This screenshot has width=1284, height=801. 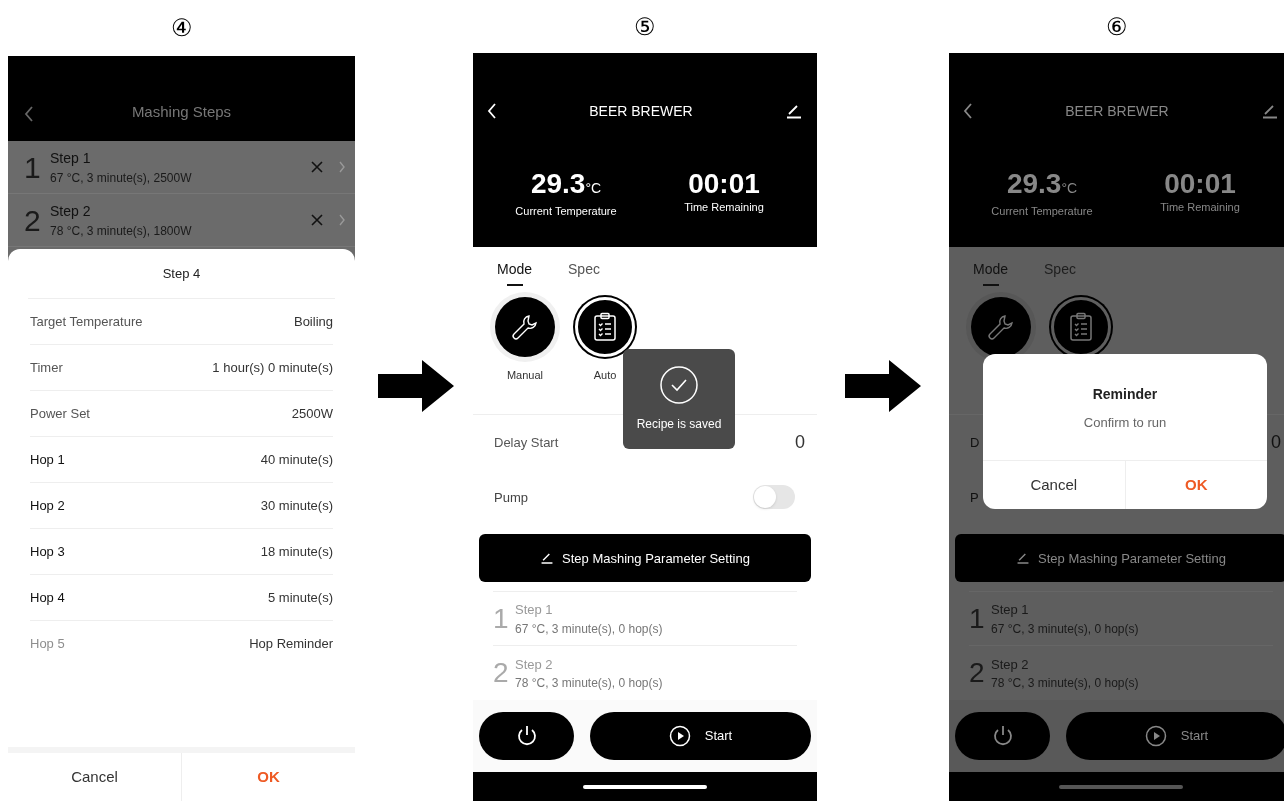 What do you see at coordinates (511, 497) in the screenshot?
I see `pump-label: Pump` at bounding box center [511, 497].